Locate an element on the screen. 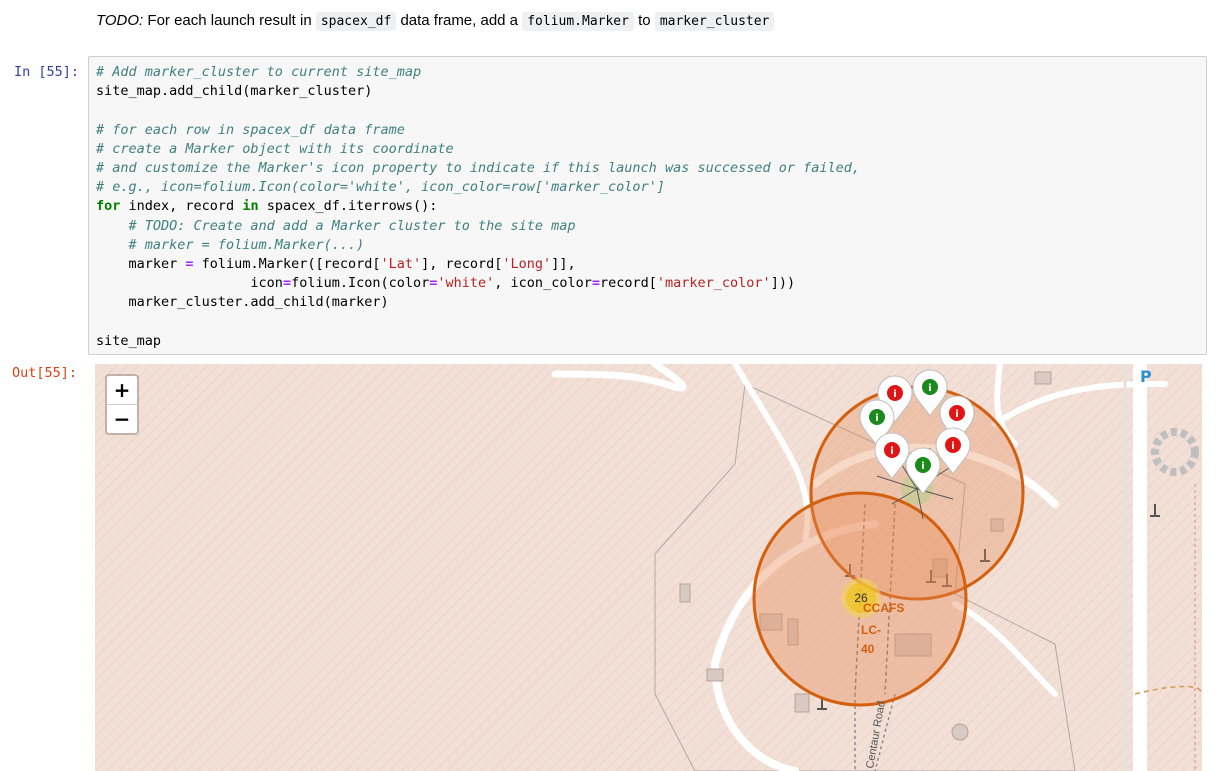 Image resolution: width=1225 pixels, height=771 pixels. md-text: For each launch result in is located at coordinates (229, 20).